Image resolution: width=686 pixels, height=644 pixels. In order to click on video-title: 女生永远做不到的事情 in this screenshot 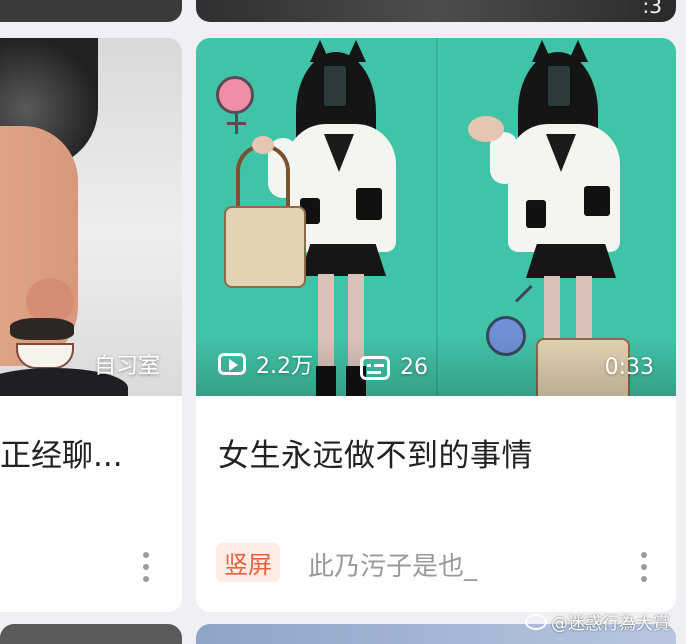, I will do `click(375, 452)`.